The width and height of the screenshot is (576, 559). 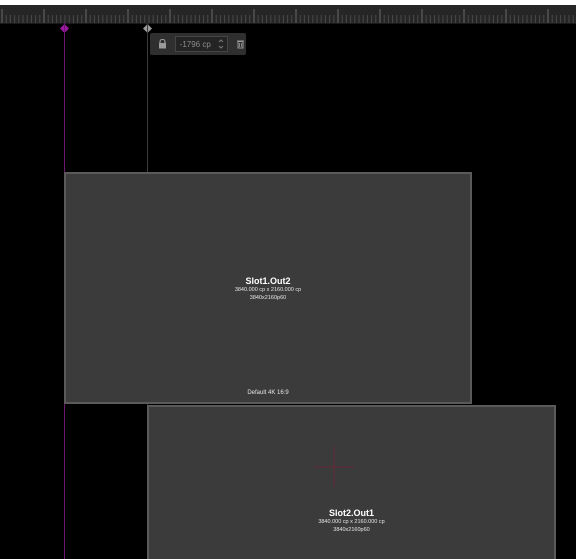 I want to click on guide-position-popup: -1796 cp, so click(x=198, y=44).